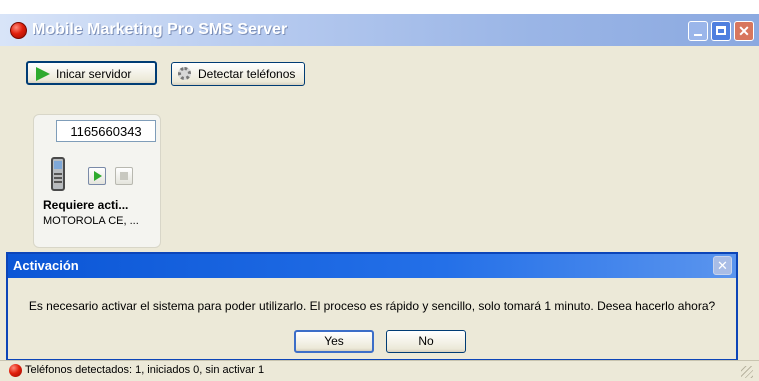 The image size is (759, 381). Describe the element at coordinates (721, 31) in the screenshot. I see `maximize-button` at that location.